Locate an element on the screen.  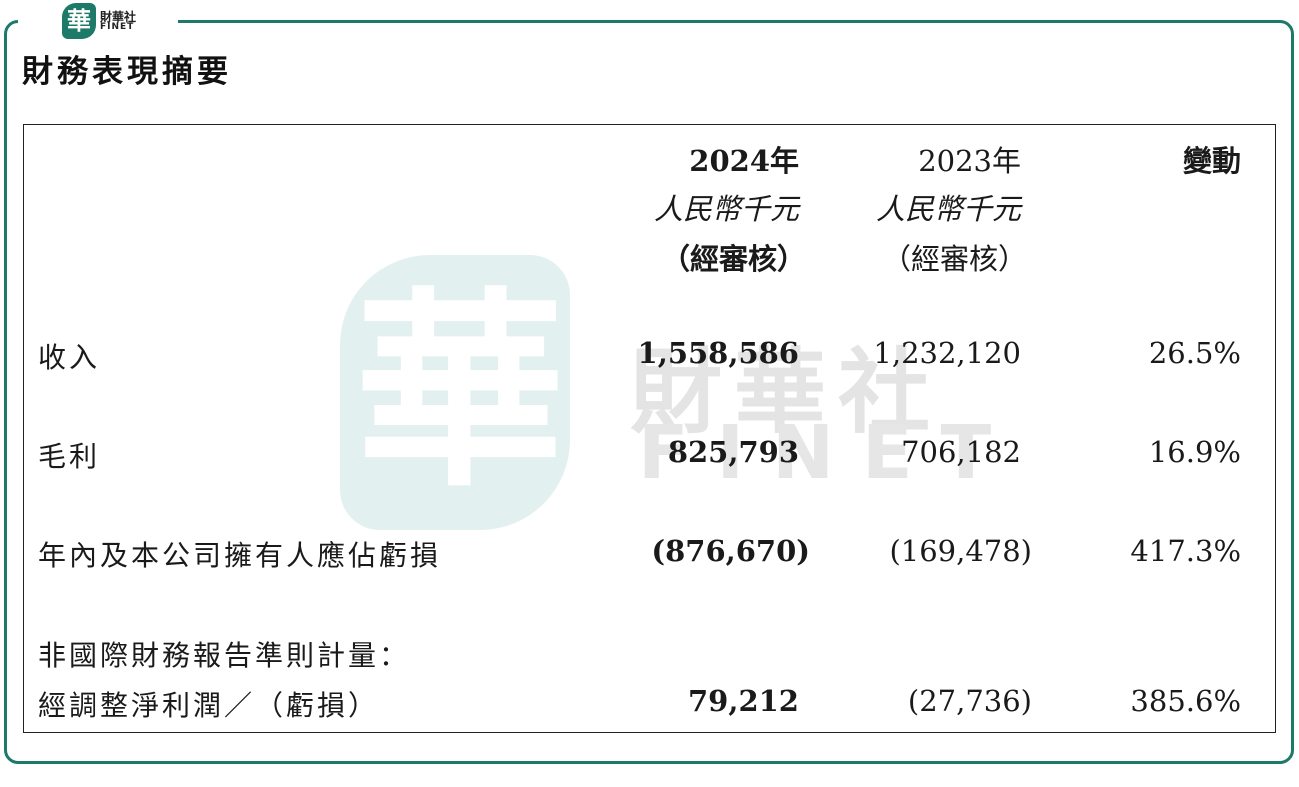
watermark-seal-char: 華 is located at coordinates (460, 391).